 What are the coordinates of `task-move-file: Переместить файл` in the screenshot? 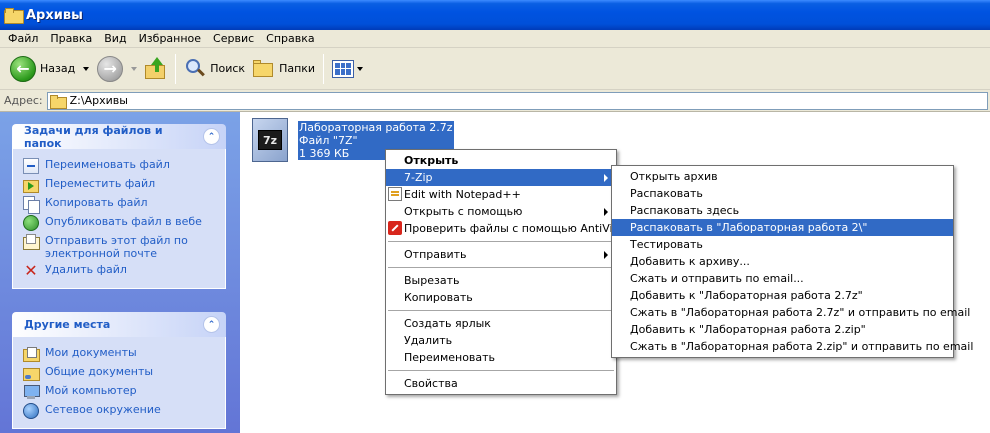 It's located at (120, 185).